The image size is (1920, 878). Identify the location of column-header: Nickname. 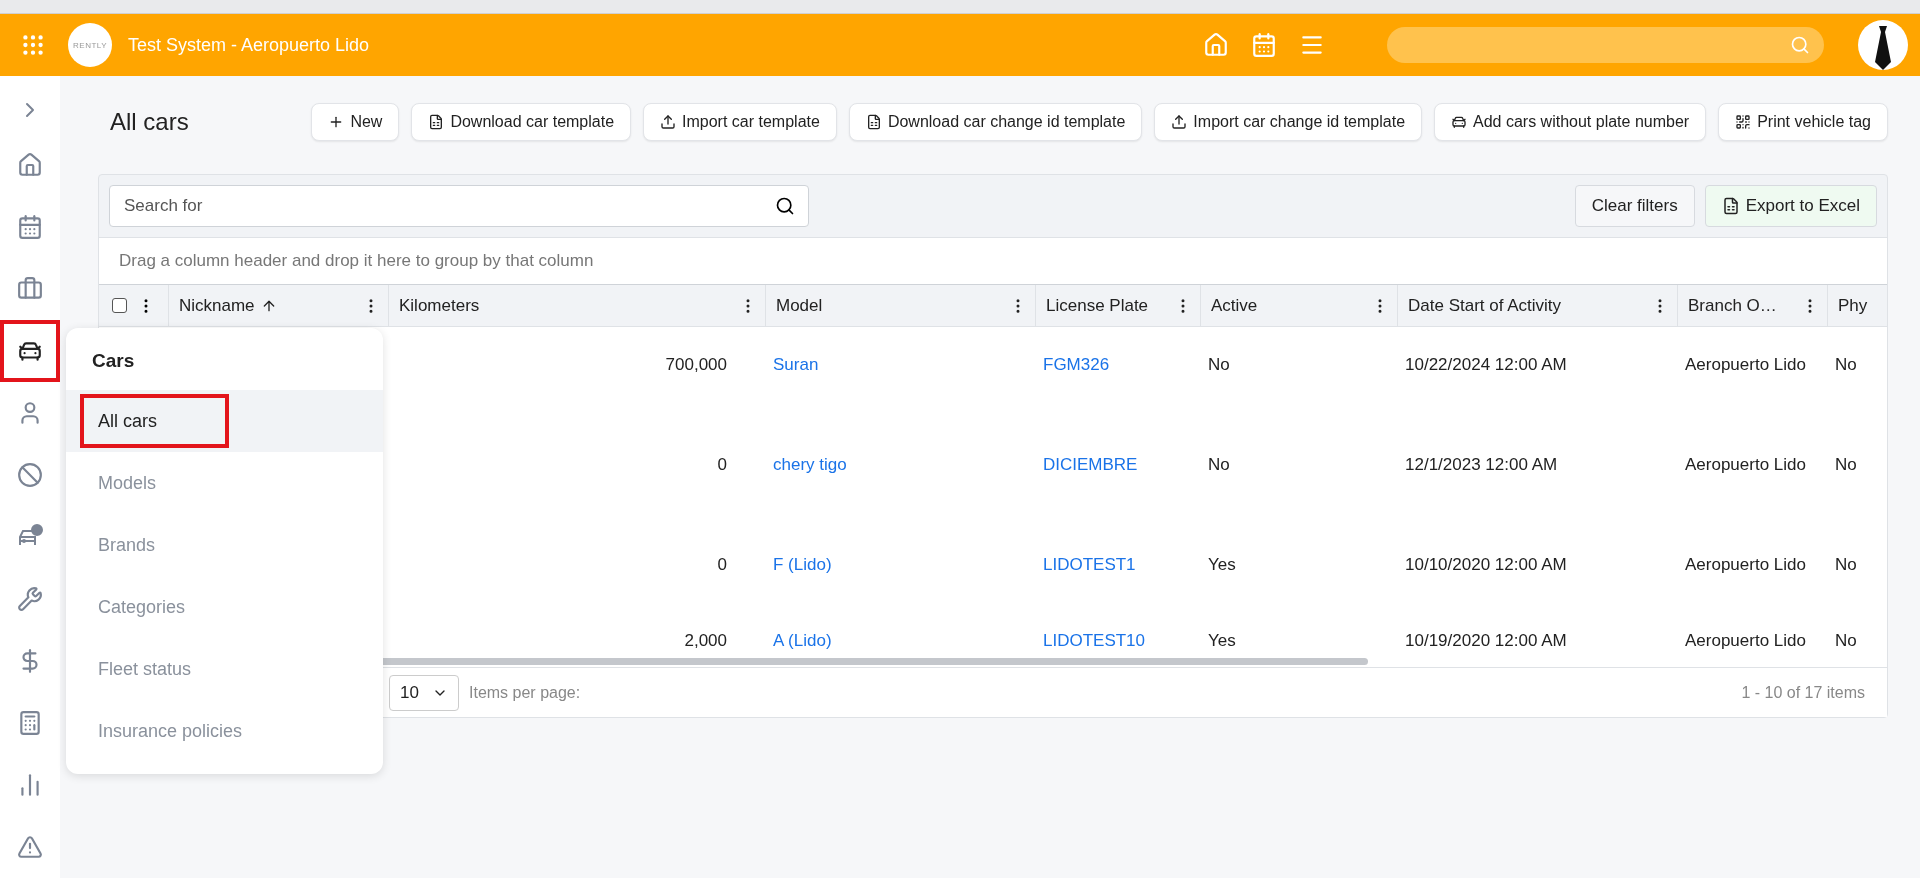
(278, 305).